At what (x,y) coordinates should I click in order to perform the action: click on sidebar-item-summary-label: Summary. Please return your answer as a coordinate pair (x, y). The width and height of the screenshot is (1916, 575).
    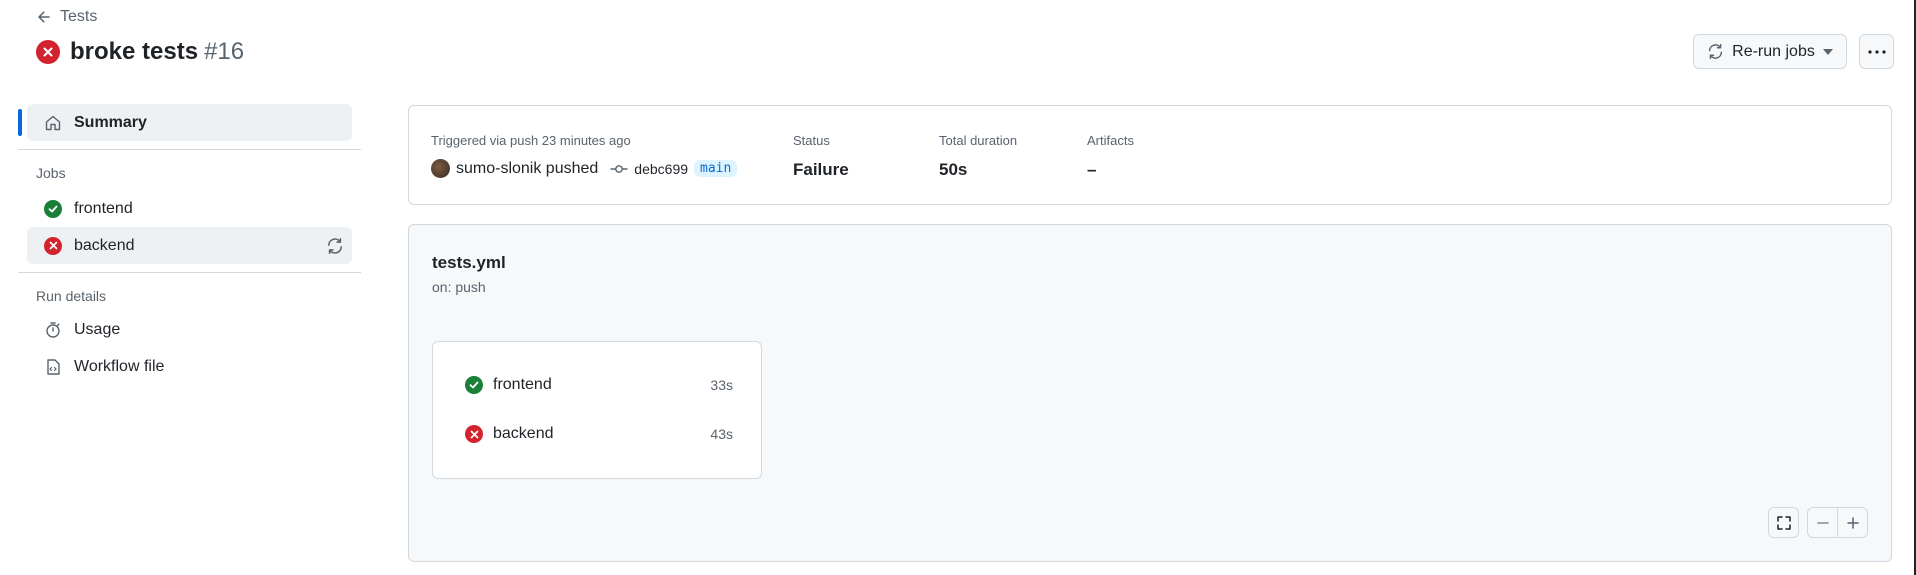
    Looking at the image, I should click on (110, 122).